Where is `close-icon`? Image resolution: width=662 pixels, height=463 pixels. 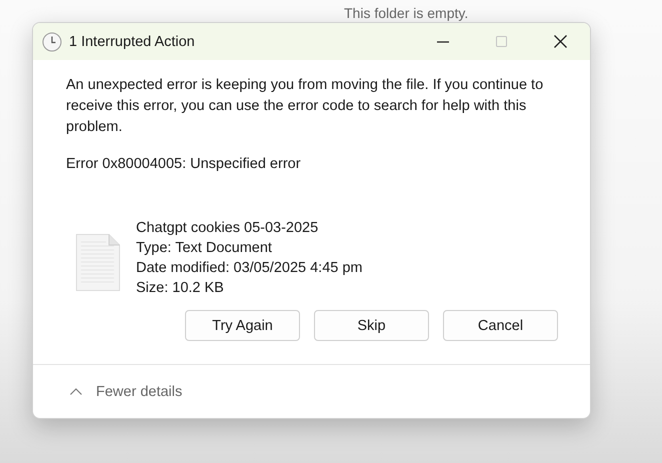
close-icon is located at coordinates (560, 41).